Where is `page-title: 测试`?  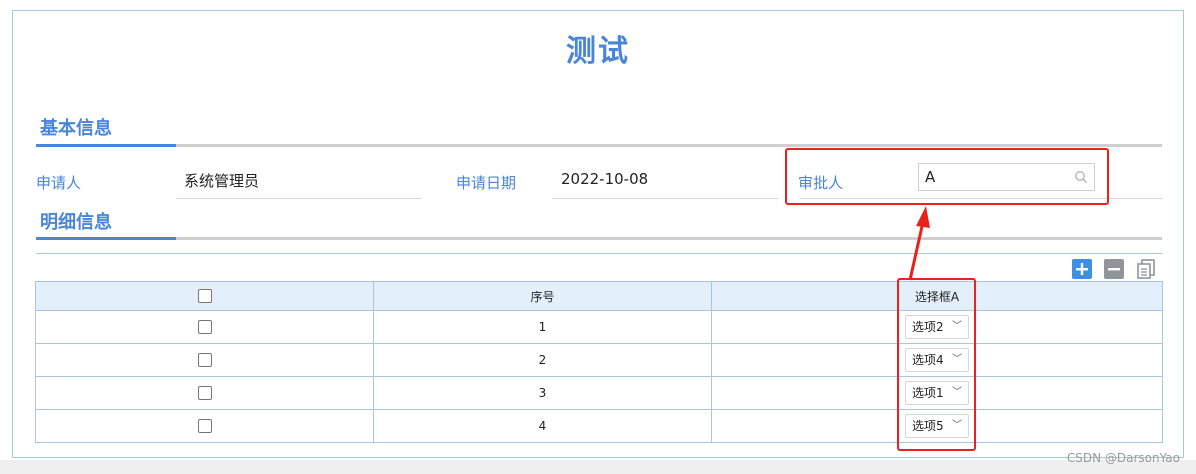 page-title: 测试 is located at coordinates (598, 51).